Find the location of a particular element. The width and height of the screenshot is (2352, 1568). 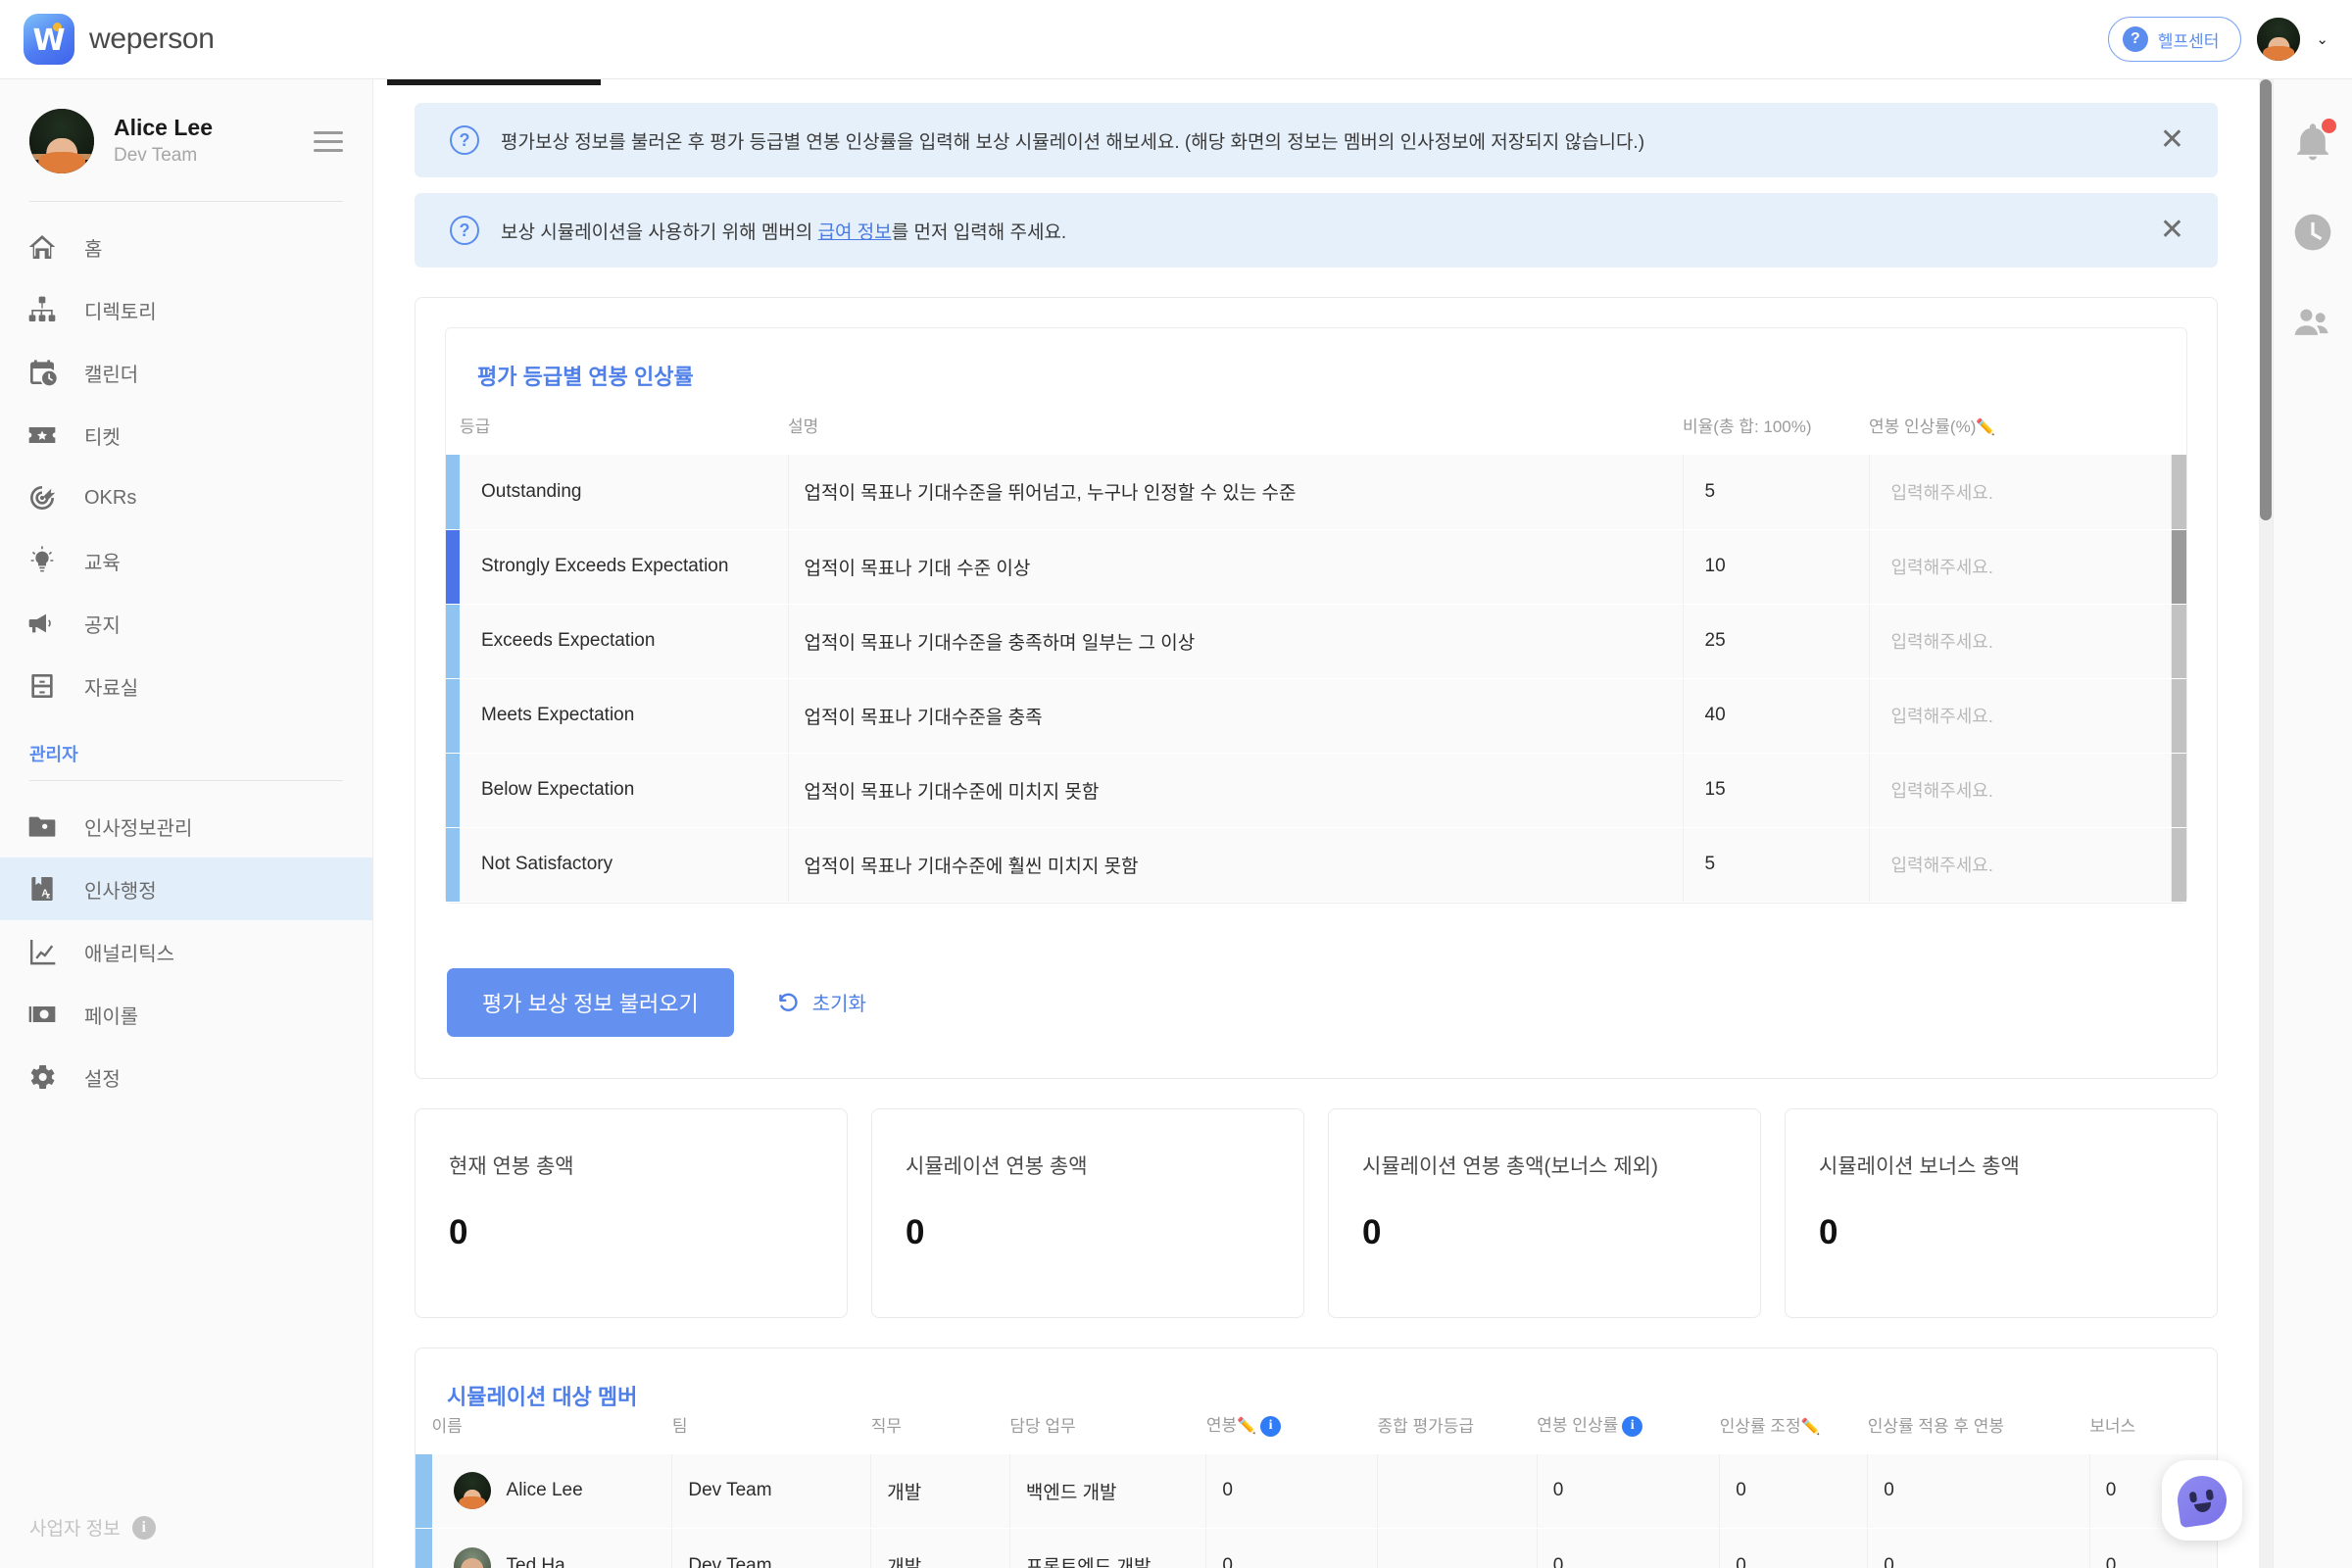

grade-col-ratio: 비율(총 합: 100%) is located at coordinates (1747, 426).